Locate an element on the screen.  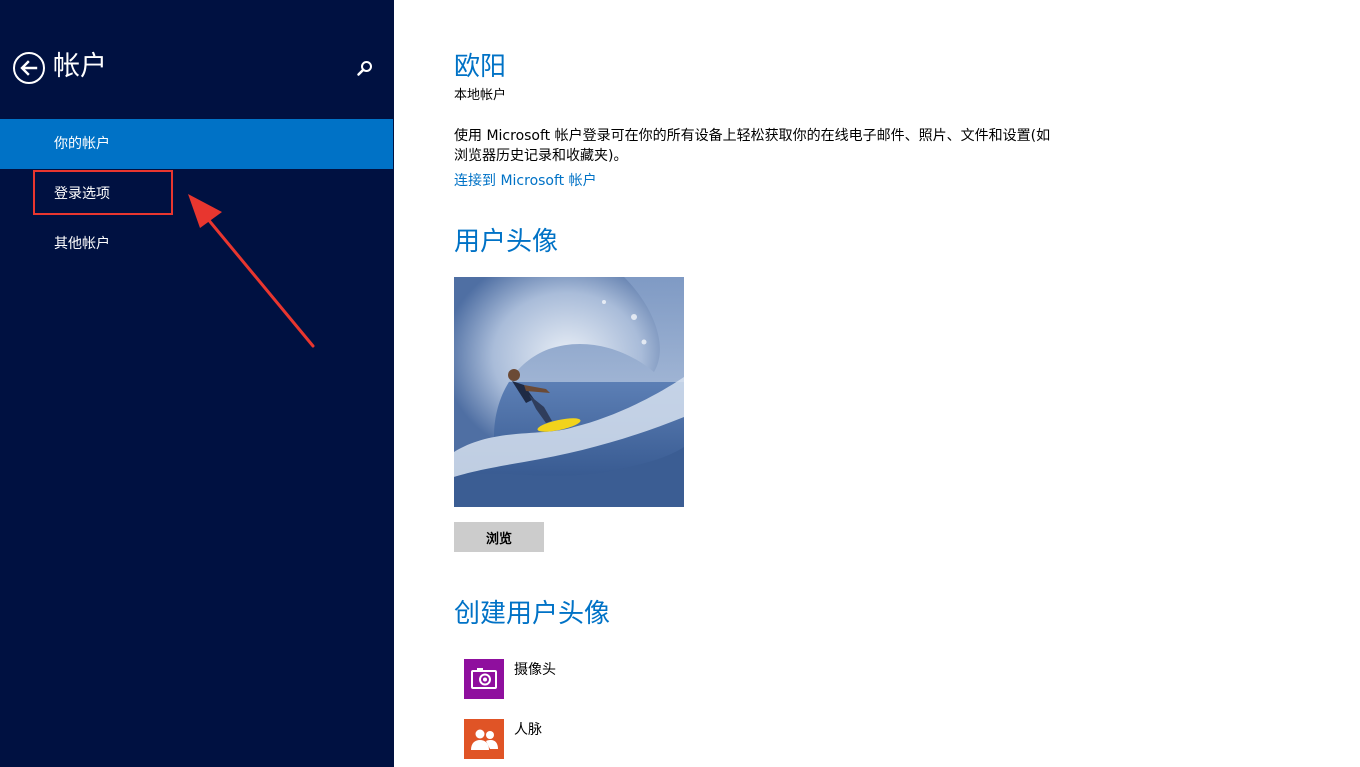
user-name: 欧阳 is located at coordinates (480, 67).